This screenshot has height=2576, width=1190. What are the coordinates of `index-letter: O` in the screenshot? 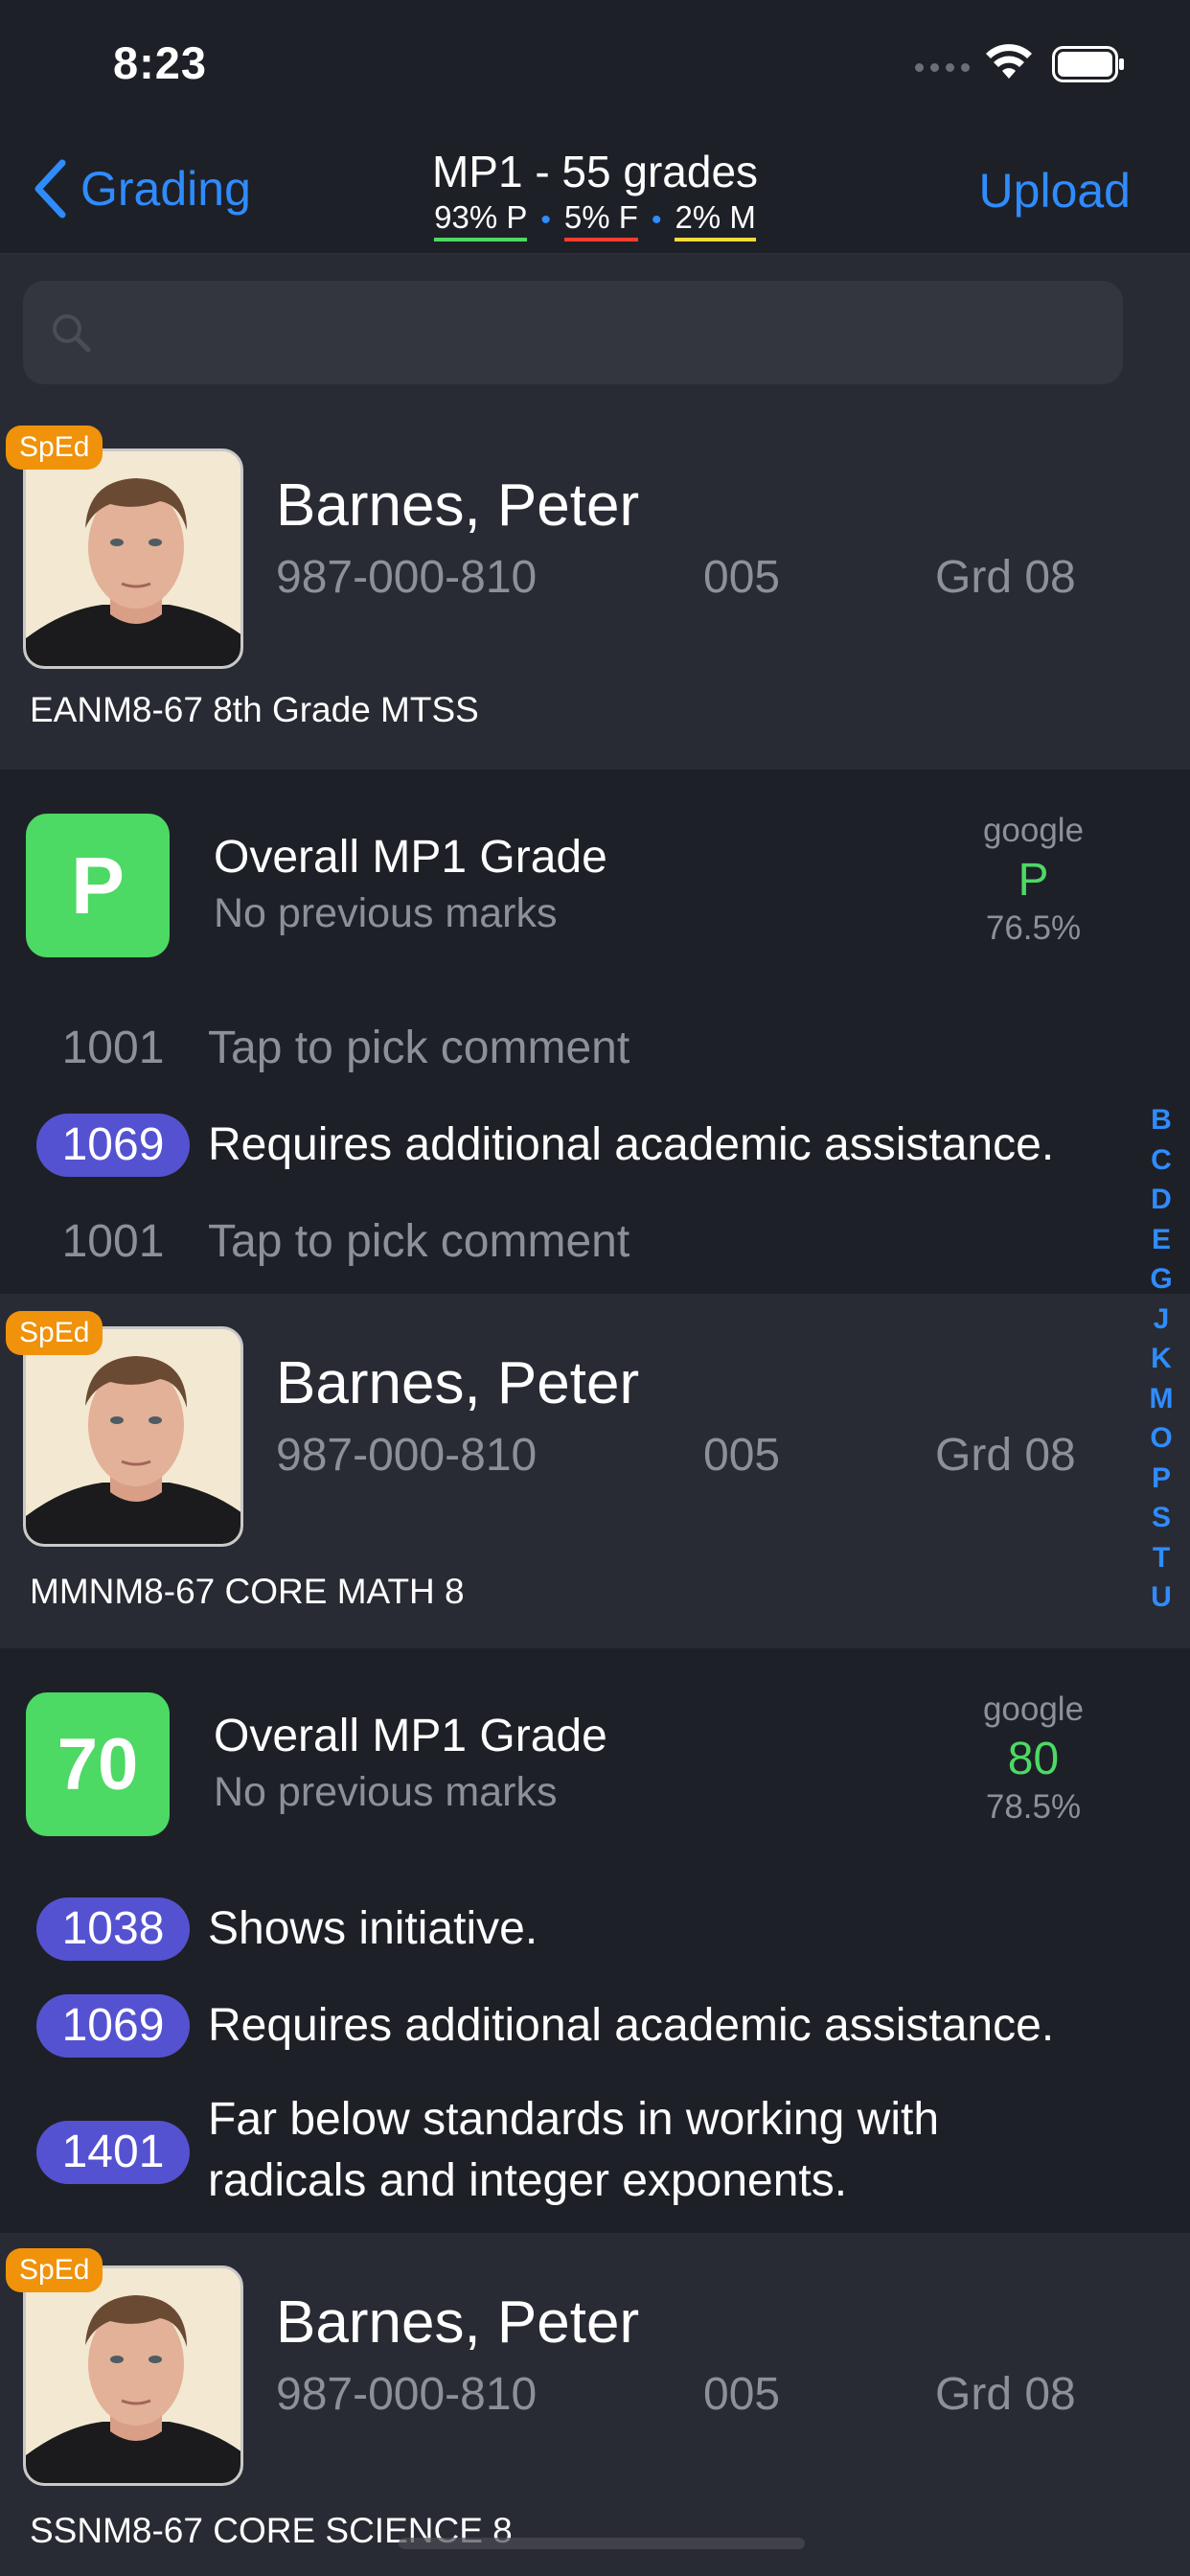 It's located at (1161, 1438).